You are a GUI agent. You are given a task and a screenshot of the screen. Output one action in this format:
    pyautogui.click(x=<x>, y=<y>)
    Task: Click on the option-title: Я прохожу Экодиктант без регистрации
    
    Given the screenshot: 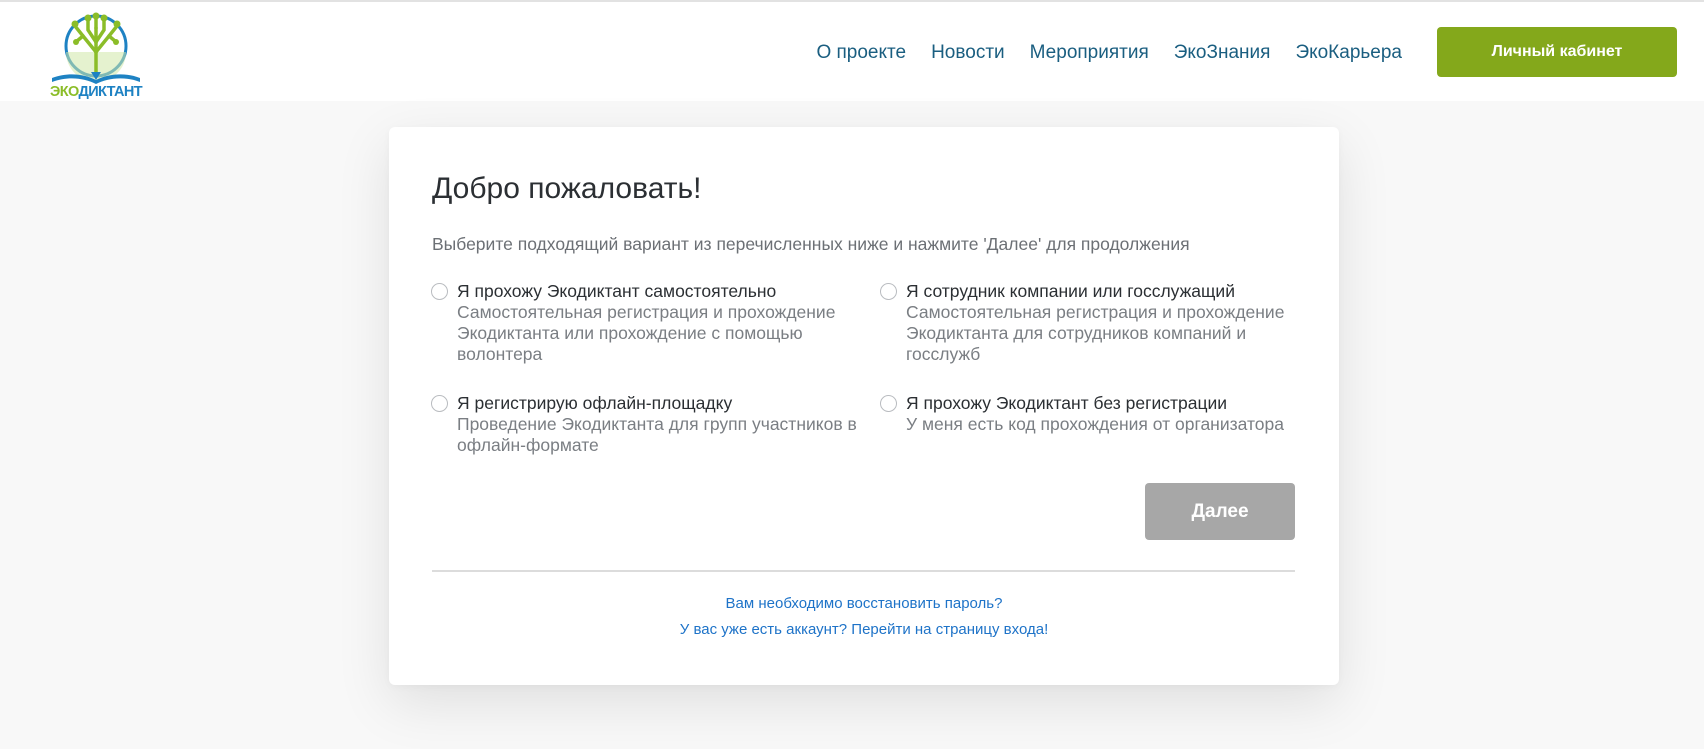 What is the action you would take?
    pyautogui.click(x=1067, y=403)
    